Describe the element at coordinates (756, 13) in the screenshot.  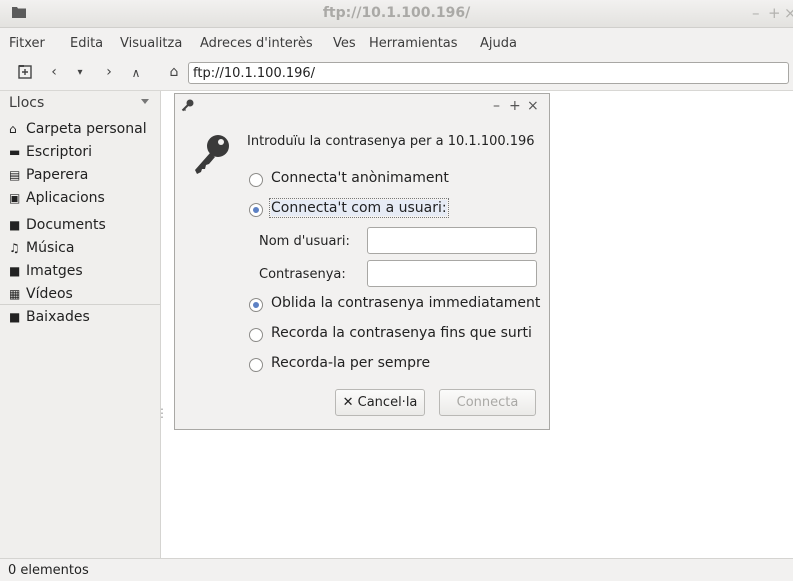
I see `minimize-button: –` at that location.